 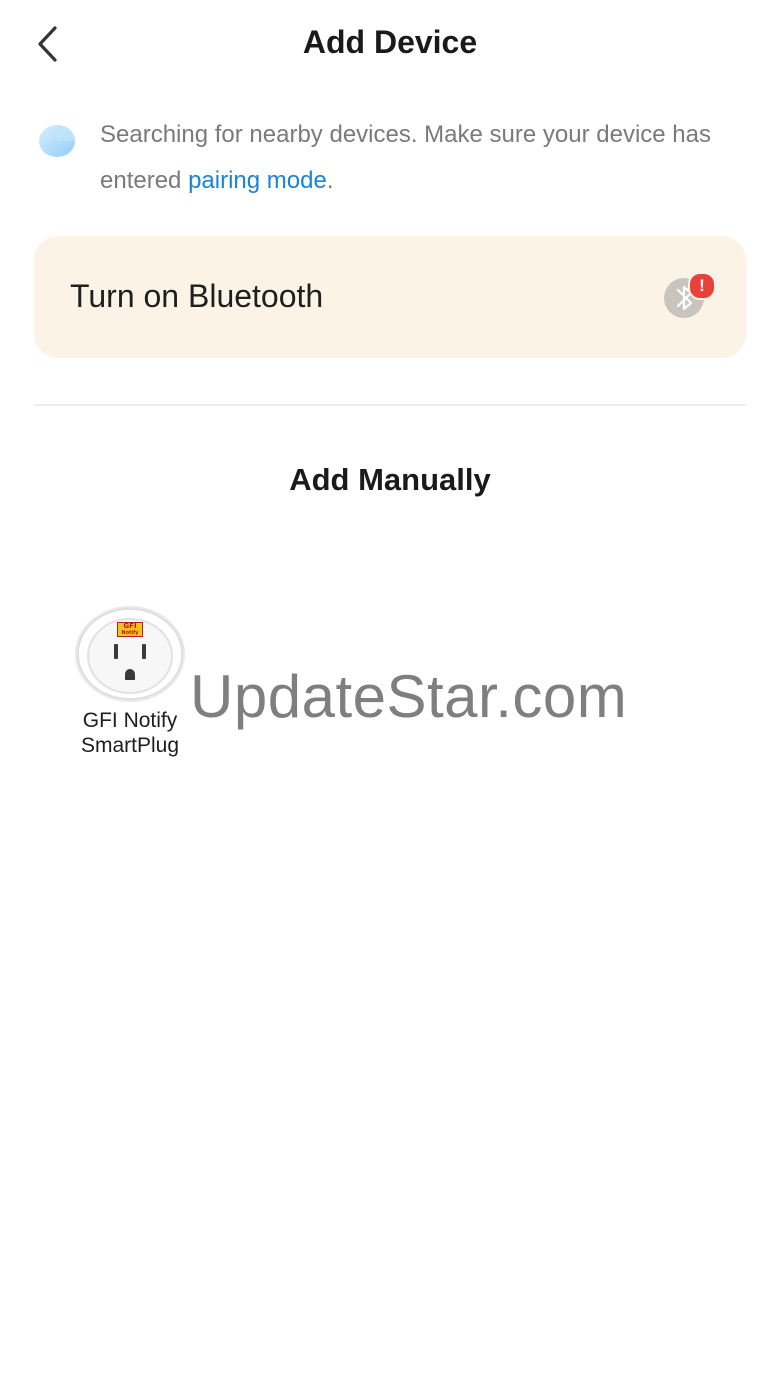 I want to click on smart-plug-image: GFI Notify, so click(x=130, y=654).